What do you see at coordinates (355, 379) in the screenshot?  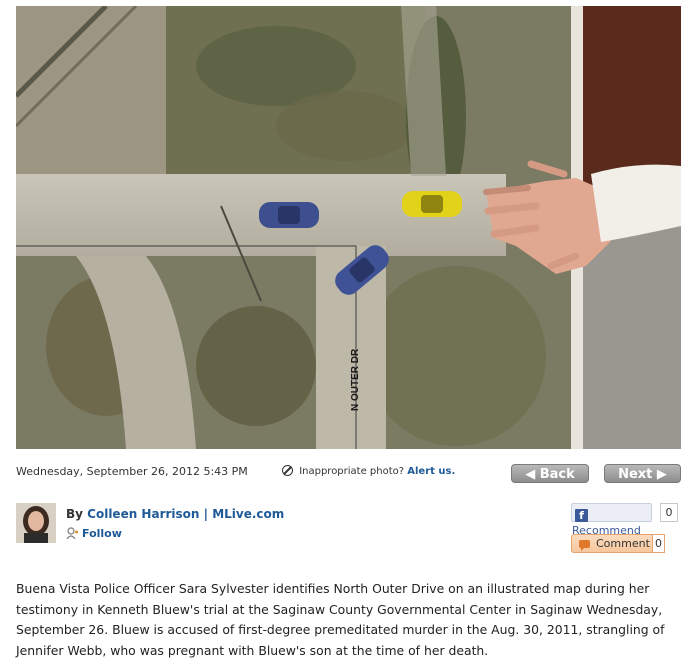 I see `road-label: N OUTER DR` at bounding box center [355, 379].